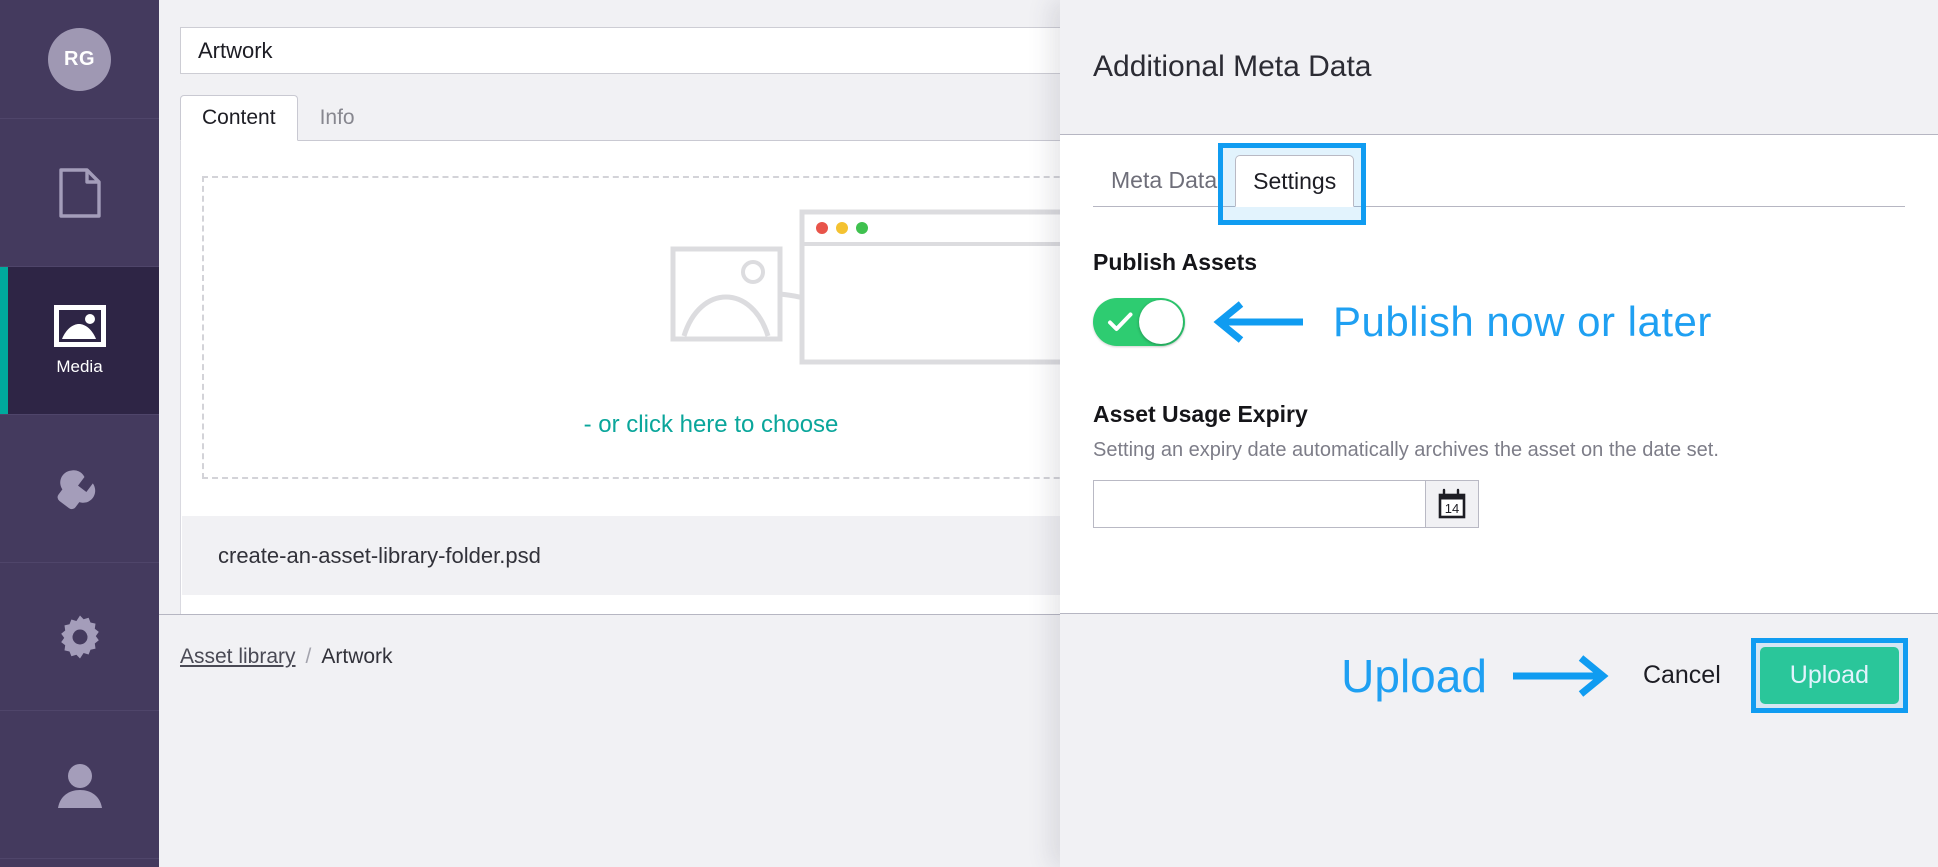 Image resolution: width=1938 pixels, height=867 pixels. I want to click on gear-icon, so click(80, 637).